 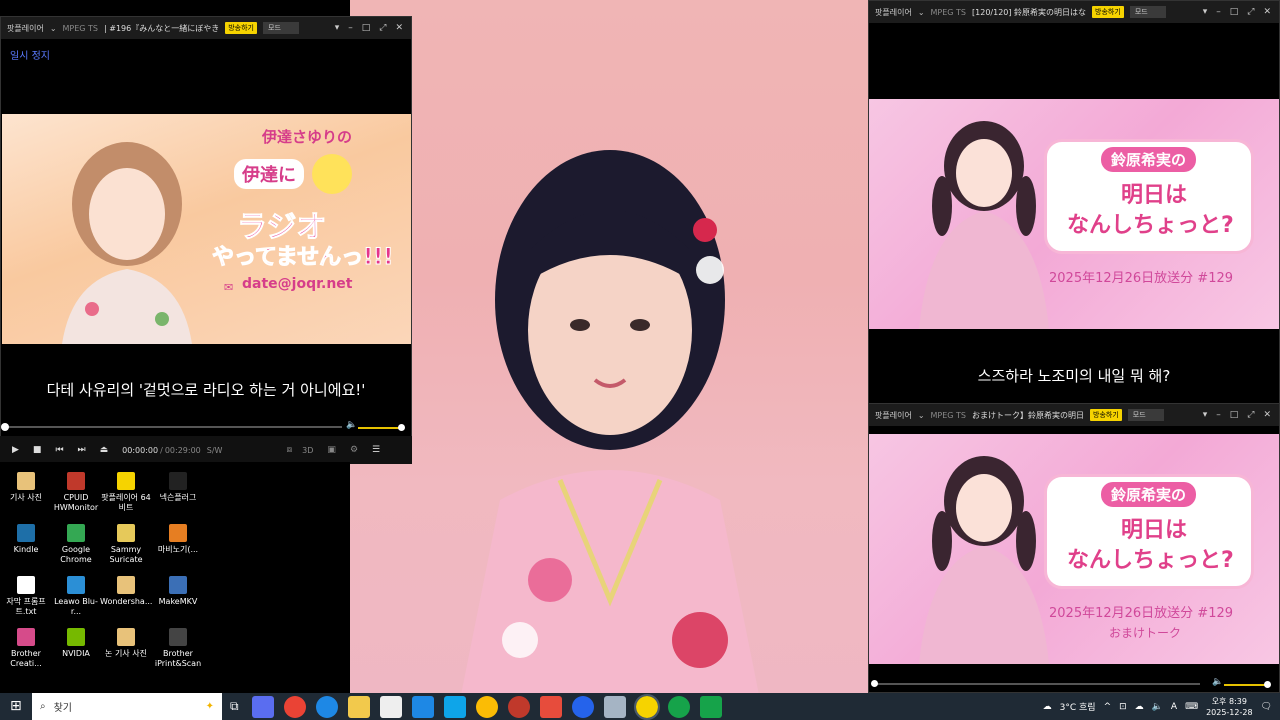 I want to click on media-app-icon, so click(x=518, y=706).